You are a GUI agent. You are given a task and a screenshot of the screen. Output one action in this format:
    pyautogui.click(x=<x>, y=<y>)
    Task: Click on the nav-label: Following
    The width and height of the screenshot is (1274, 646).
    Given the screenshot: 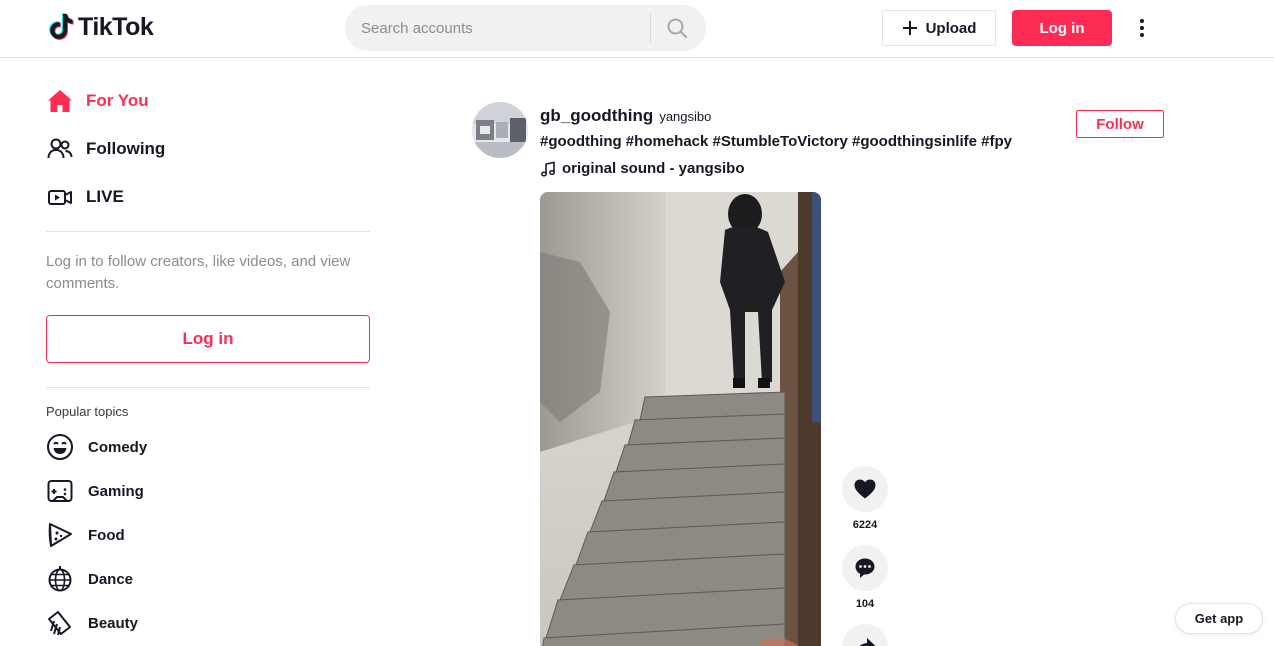 What is the action you would take?
    pyautogui.click(x=126, y=148)
    